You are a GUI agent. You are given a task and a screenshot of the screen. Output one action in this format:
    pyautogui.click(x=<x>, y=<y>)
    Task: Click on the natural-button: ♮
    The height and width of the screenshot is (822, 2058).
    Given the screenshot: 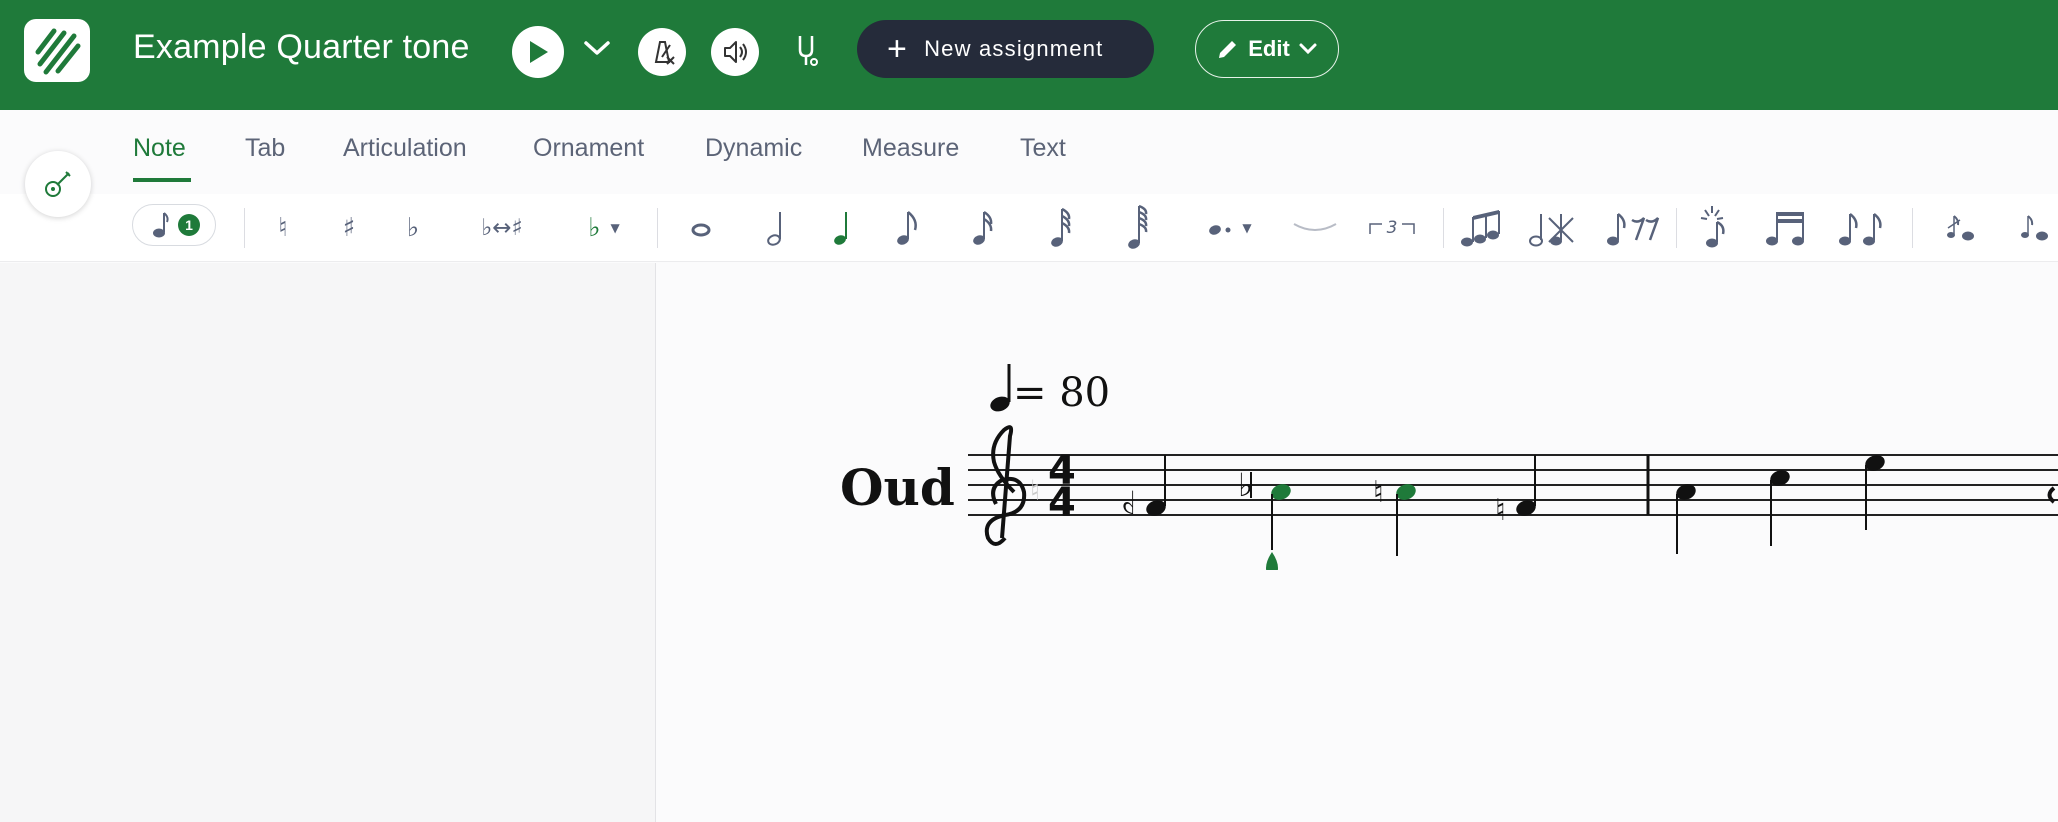 What is the action you would take?
    pyautogui.click(x=283, y=228)
    